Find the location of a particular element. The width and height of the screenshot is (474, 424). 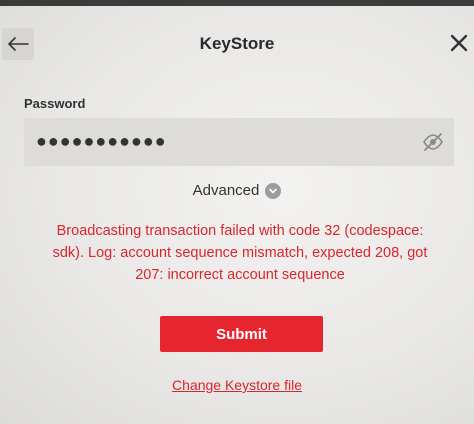

top-bezel is located at coordinates (237, 3).